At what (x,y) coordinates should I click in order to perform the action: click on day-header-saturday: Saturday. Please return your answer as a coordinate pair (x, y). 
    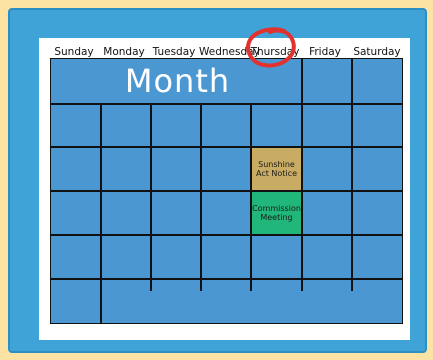
    Looking at the image, I should click on (377, 52).